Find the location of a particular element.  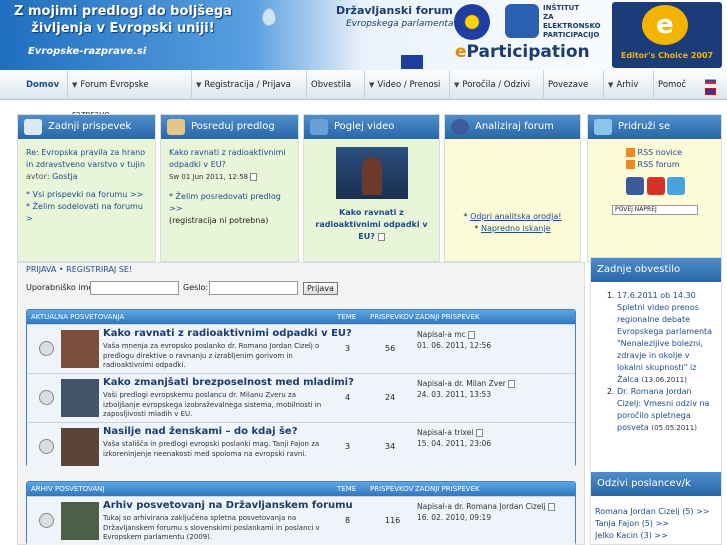

last-date: 15. 04. 2011, 23:06 is located at coordinates (454, 443).